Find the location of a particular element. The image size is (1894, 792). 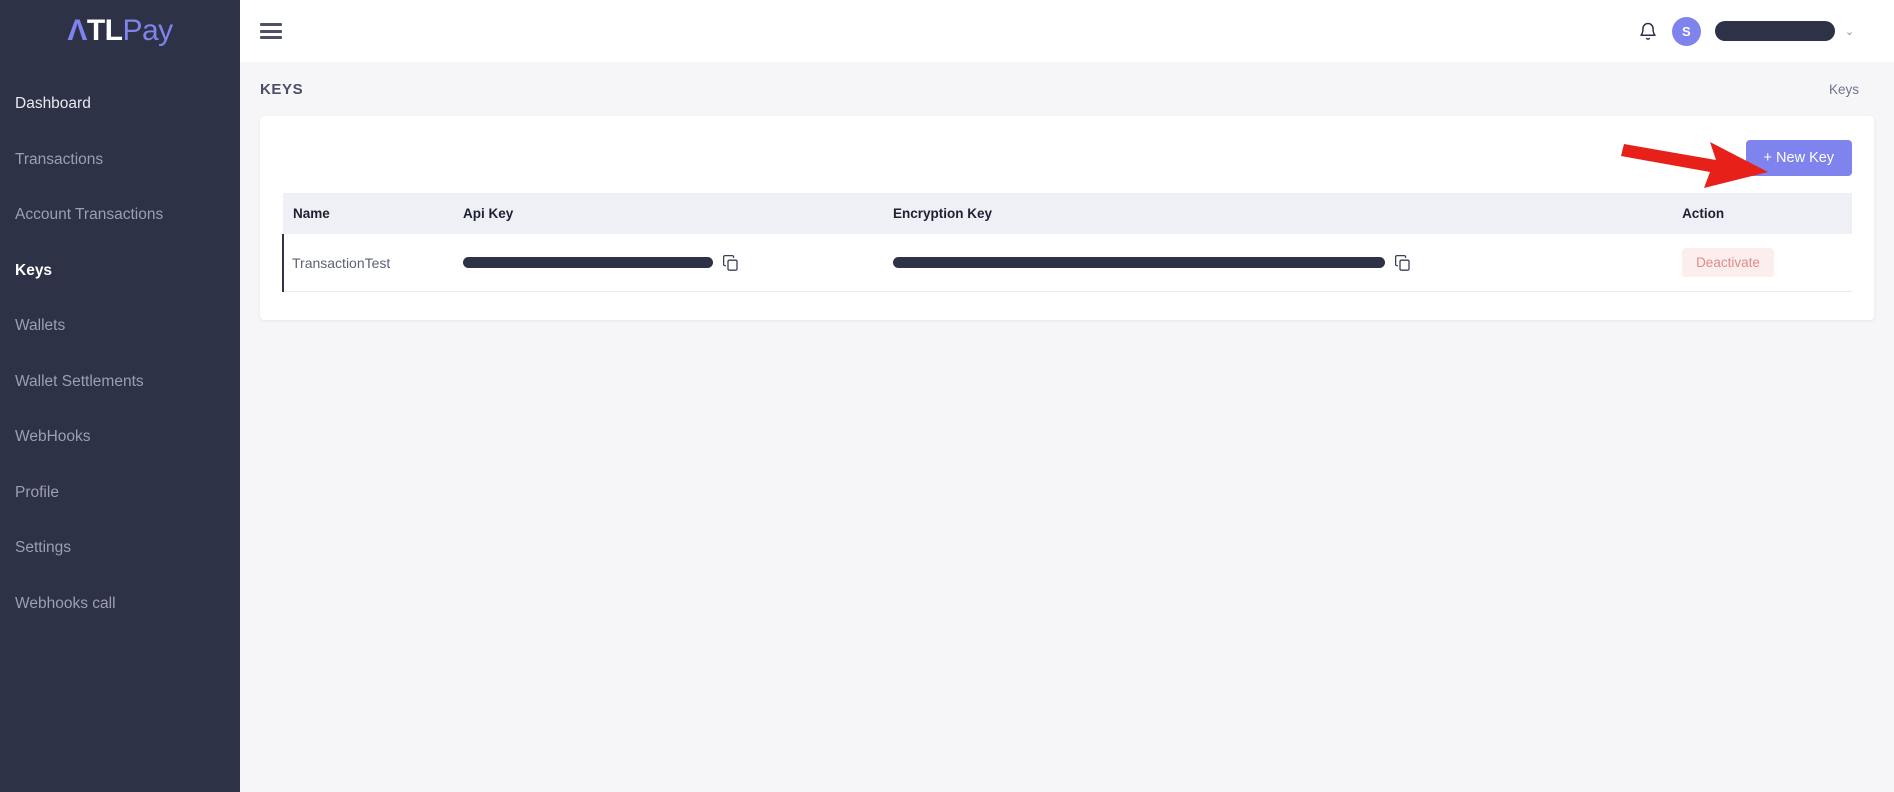

logo-mark-a: Λ is located at coordinates (77, 30).